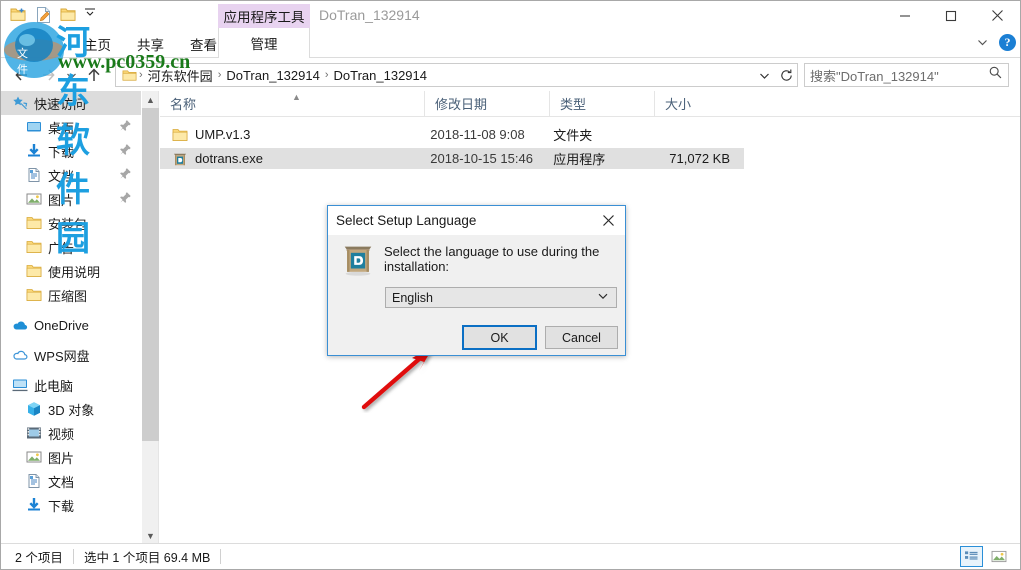 This screenshot has height=570, width=1021. What do you see at coordinates (499, 337) in the screenshot?
I see `ok-button: OK` at bounding box center [499, 337].